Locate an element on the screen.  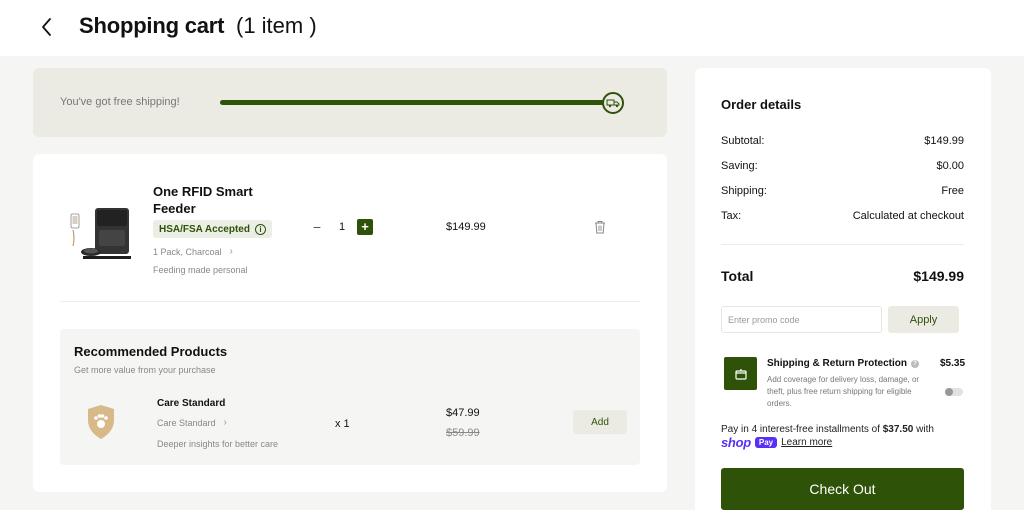
trash-icon is located at coordinates (600, 227).